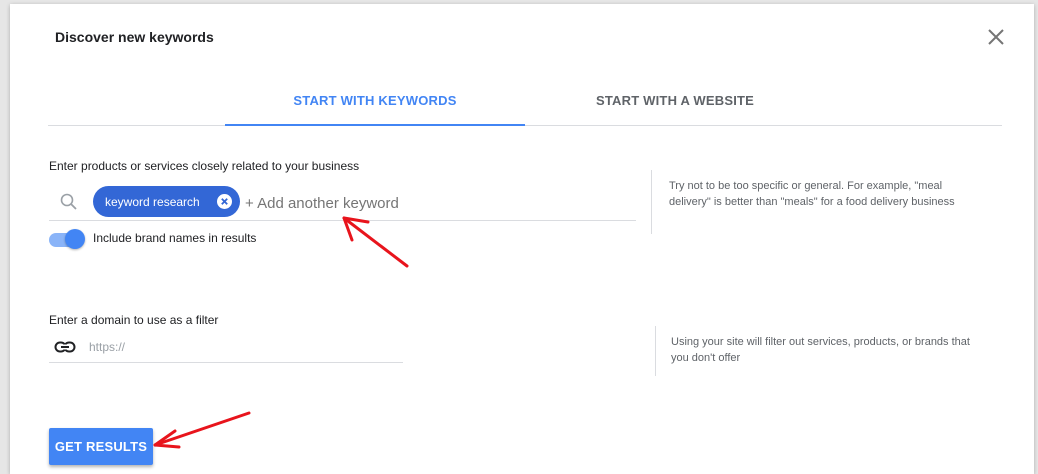  What do you see at coordinates (134, 320) in the screenshot?
I see `domain-field-label: Enter a domain to use as a filter` at bounding box center [134, 320].